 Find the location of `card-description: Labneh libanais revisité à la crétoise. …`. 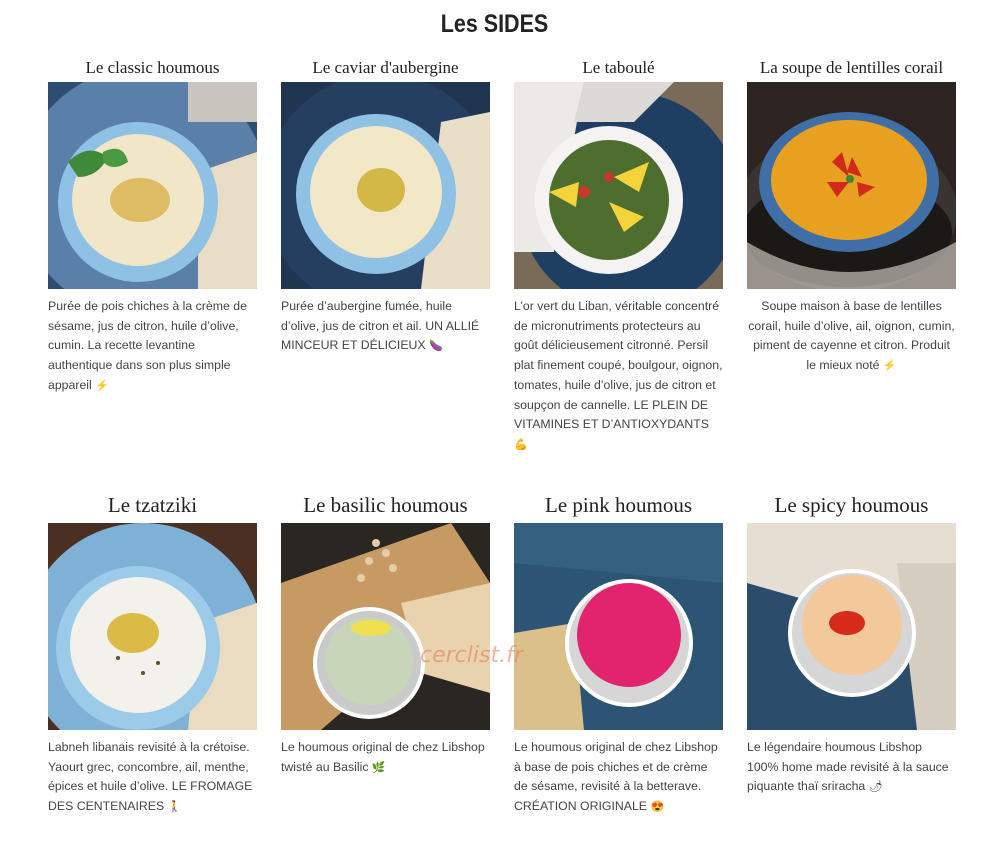

card-description: Labneh libanais revisité à la crétoise. … is located at coordinates (150, 777).